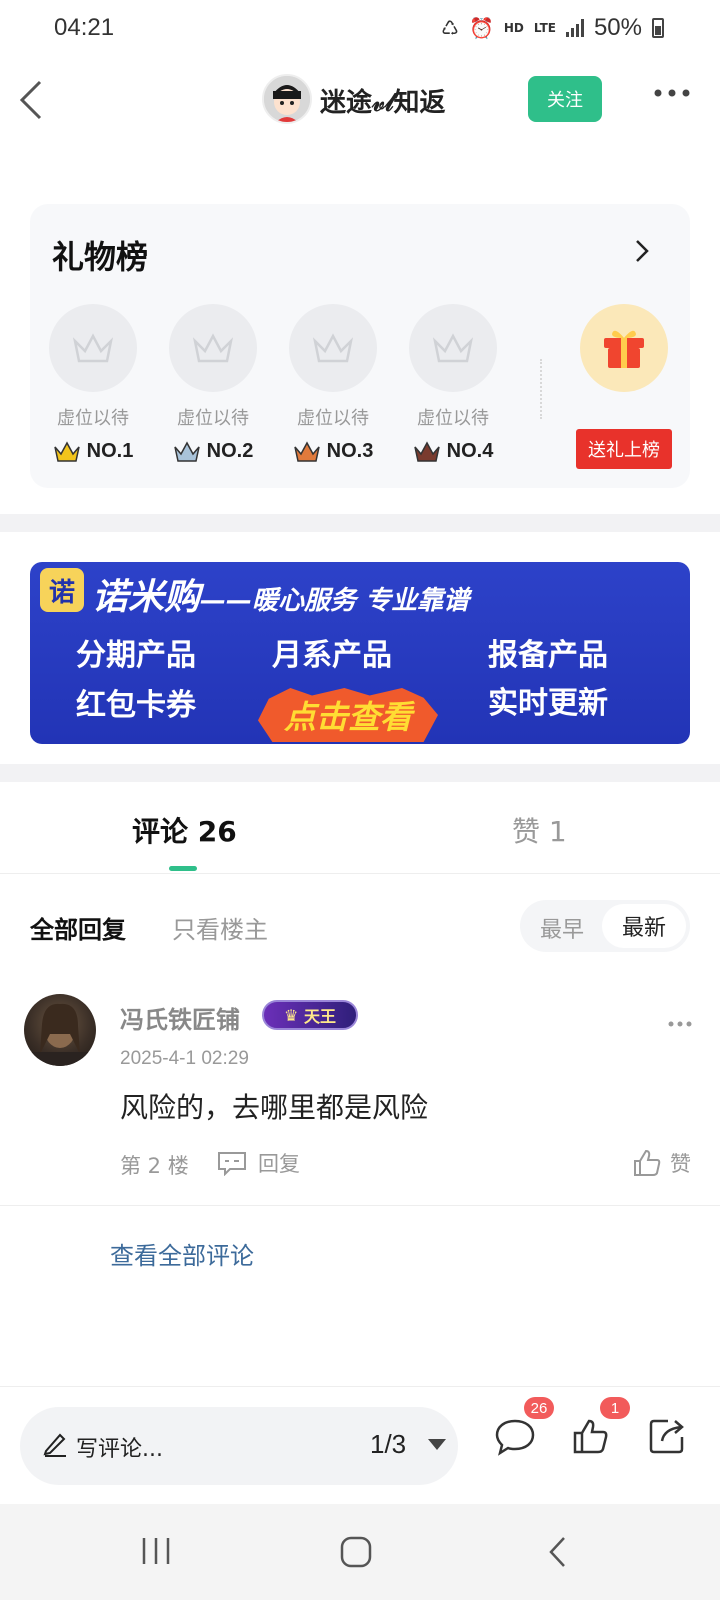 This screenshot has height=1600, width=720. Describe the element at coordinates (624, 449) in the screenshot. I see `send-gift-button: 送礼上榜` at that location.